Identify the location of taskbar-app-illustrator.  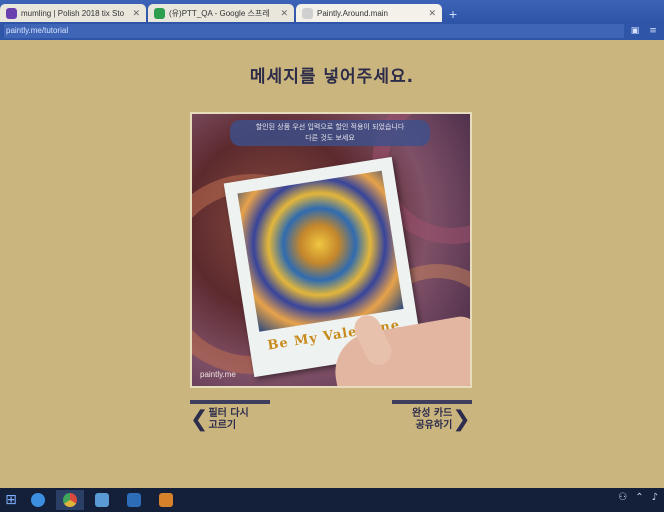
(166, 500).